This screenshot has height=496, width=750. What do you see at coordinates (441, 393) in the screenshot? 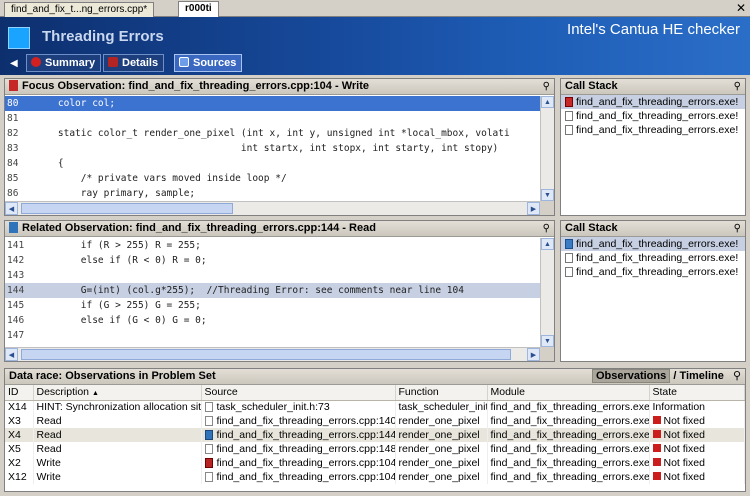
I see `column-header-function: Function` at bounding box center [441, 393].